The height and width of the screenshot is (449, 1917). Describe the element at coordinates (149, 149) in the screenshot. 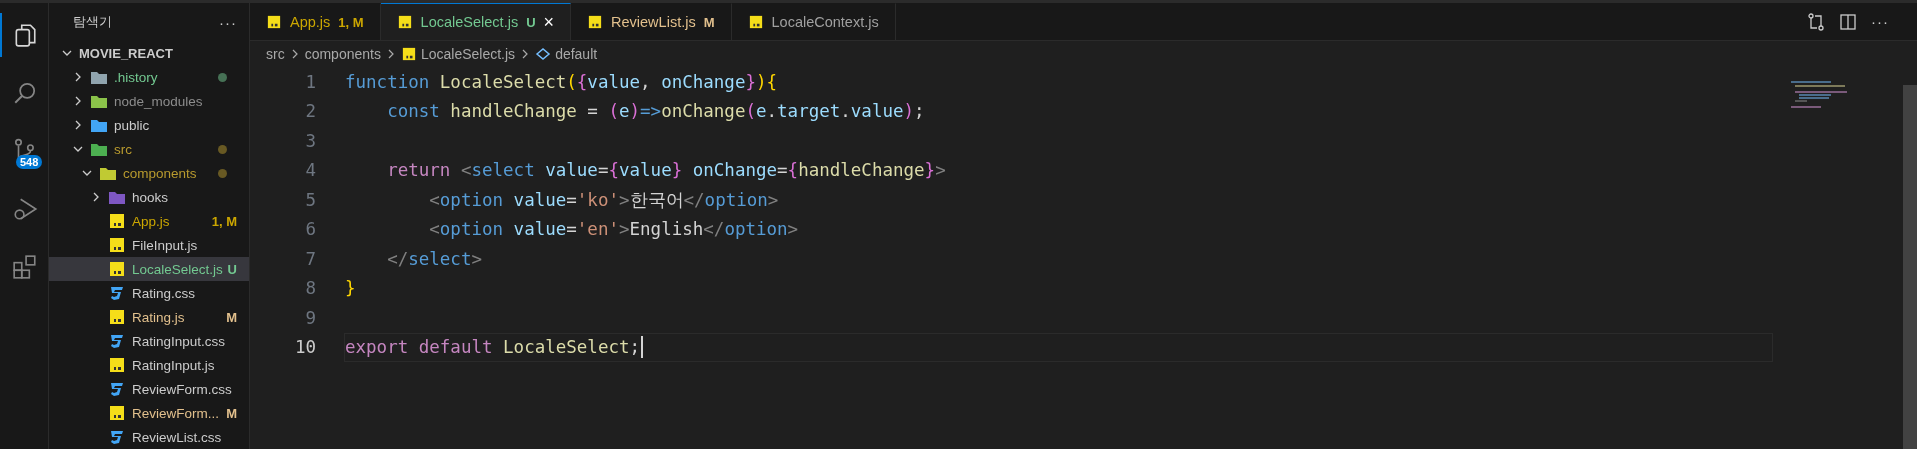

I see `tree-item: src` at that location.